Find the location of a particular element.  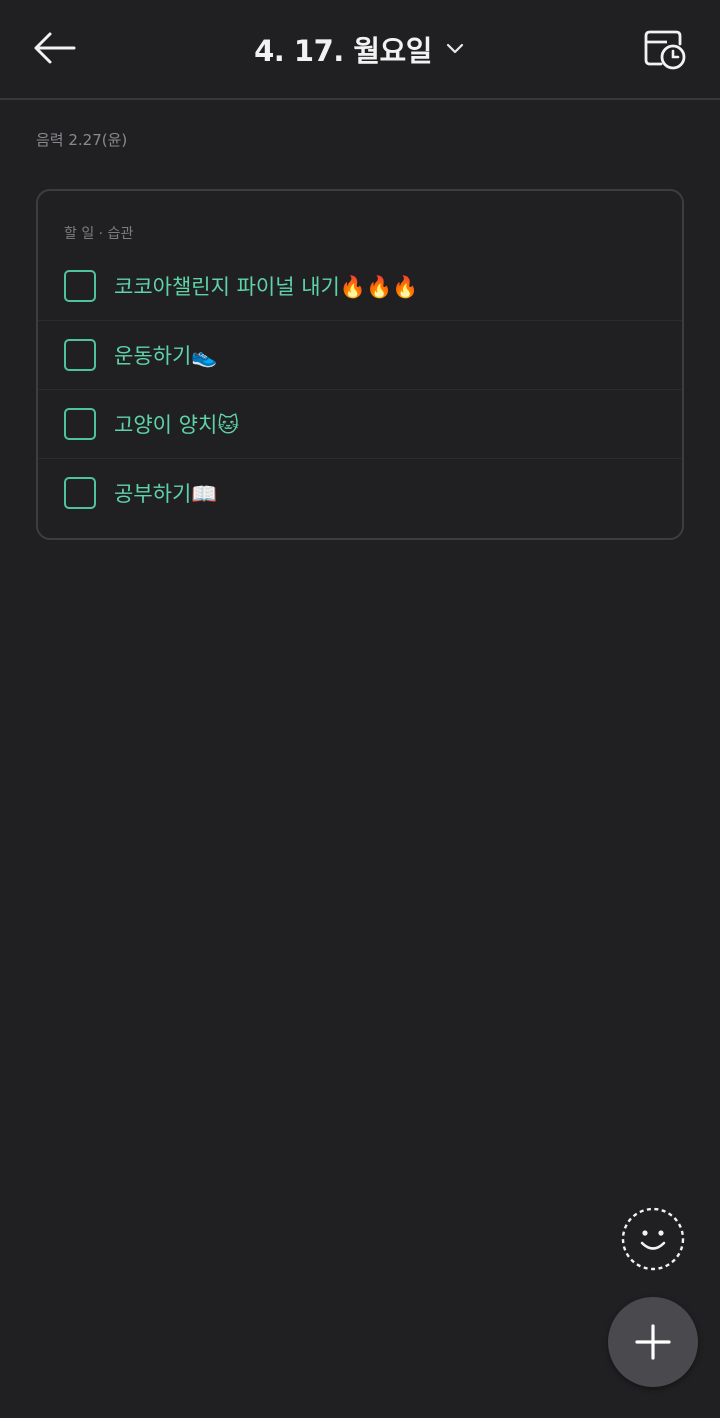

top-bar: 4. 17. 월요일 is located at coordinates (360, 50).